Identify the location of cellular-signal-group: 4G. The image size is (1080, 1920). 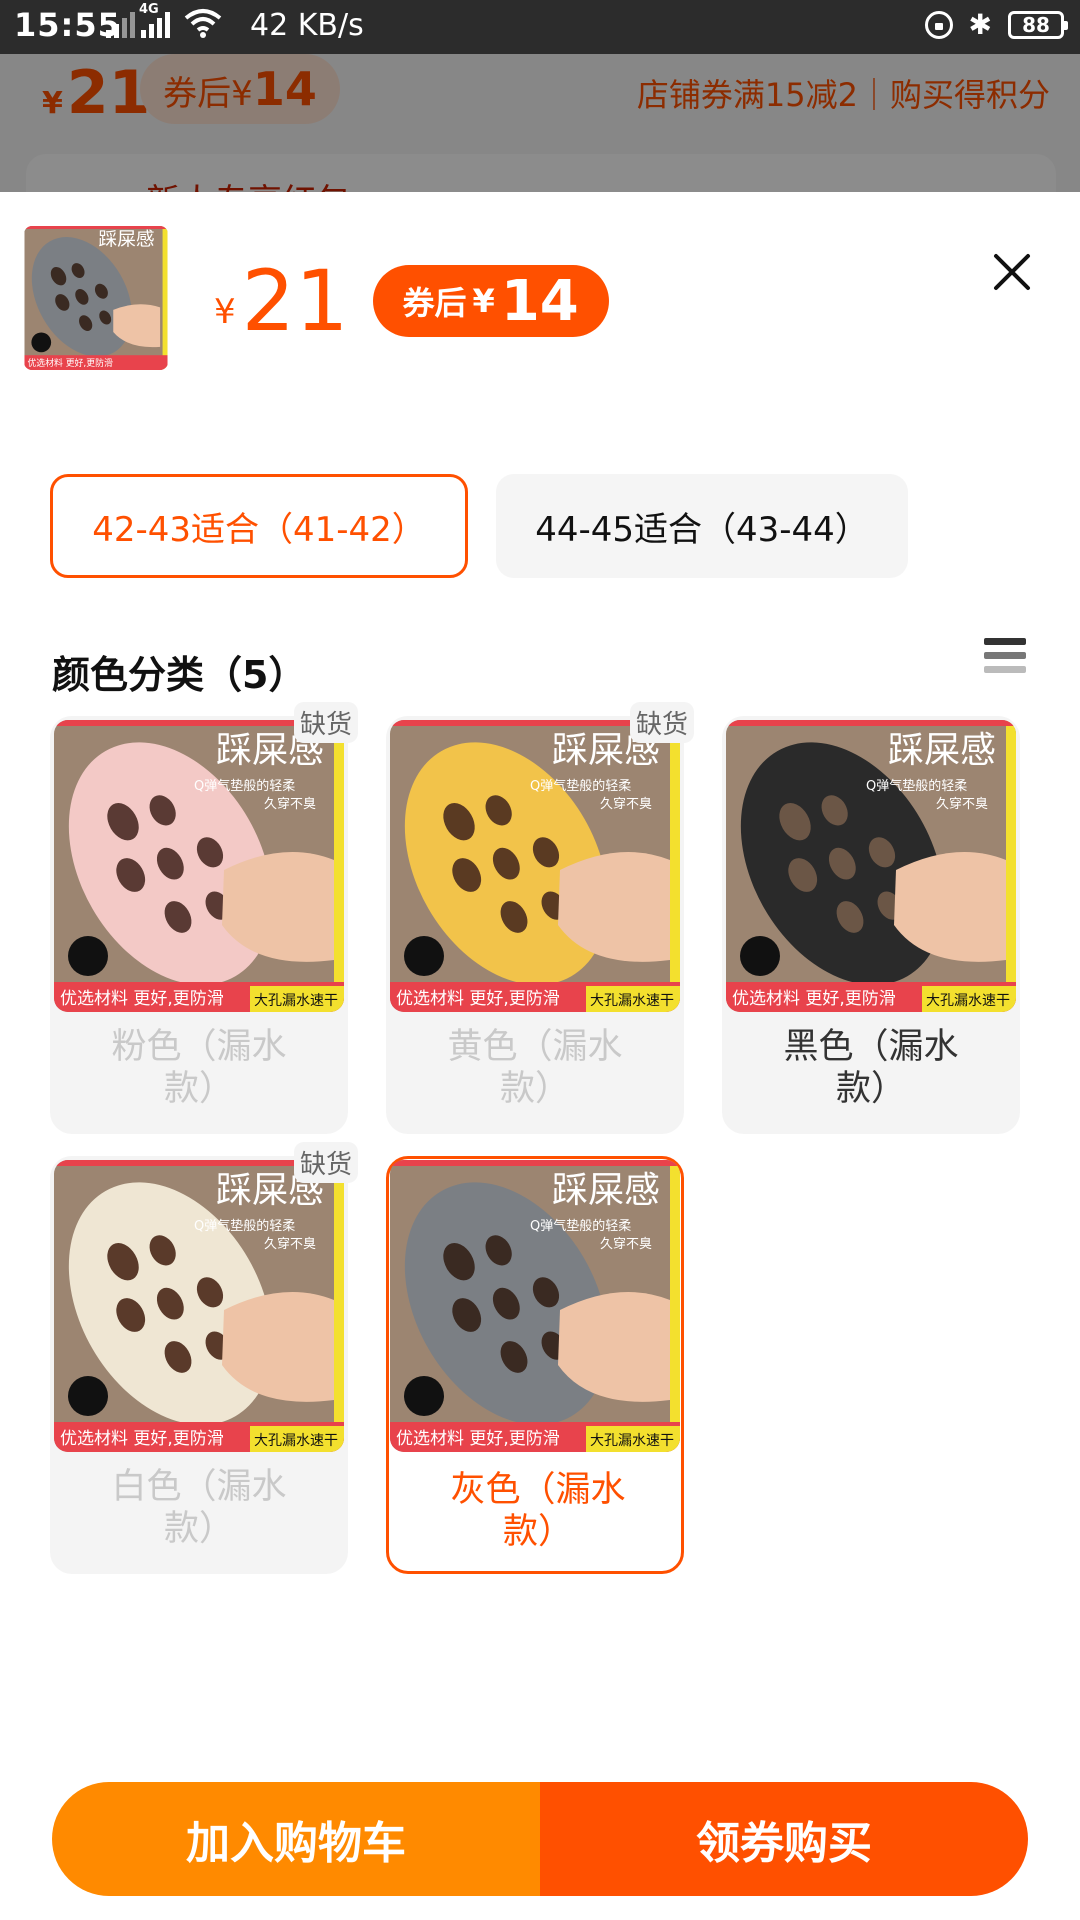
(164, 20).